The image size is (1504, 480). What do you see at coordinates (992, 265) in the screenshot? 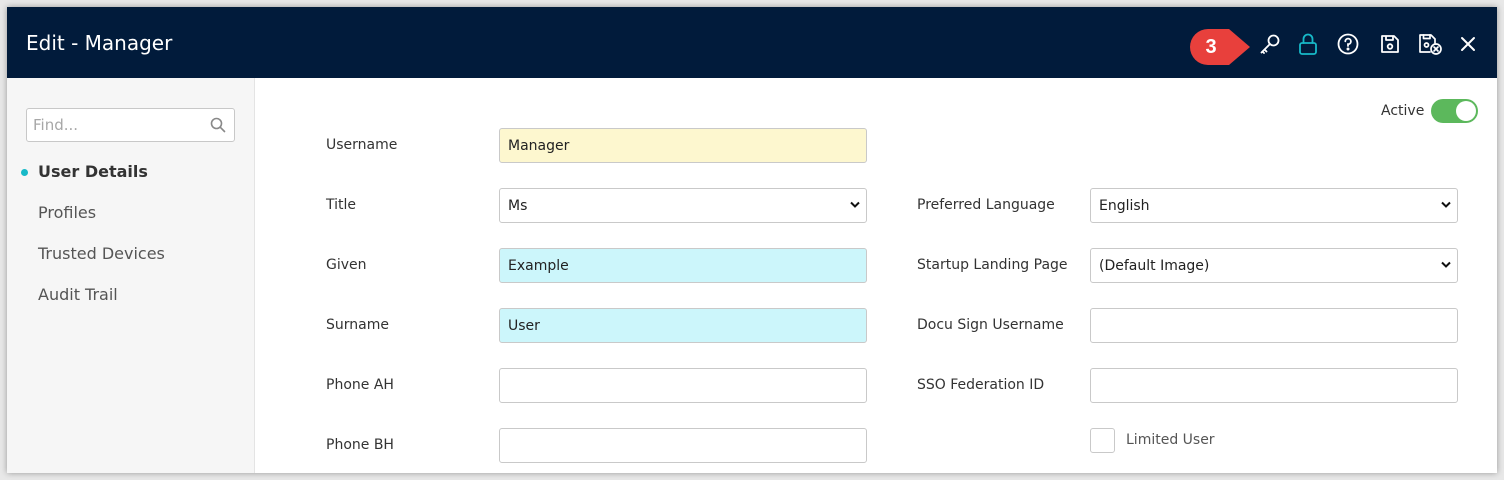
I see `startup-landing-page-label: Startup Landing Page` at bounding box center [992, 265].